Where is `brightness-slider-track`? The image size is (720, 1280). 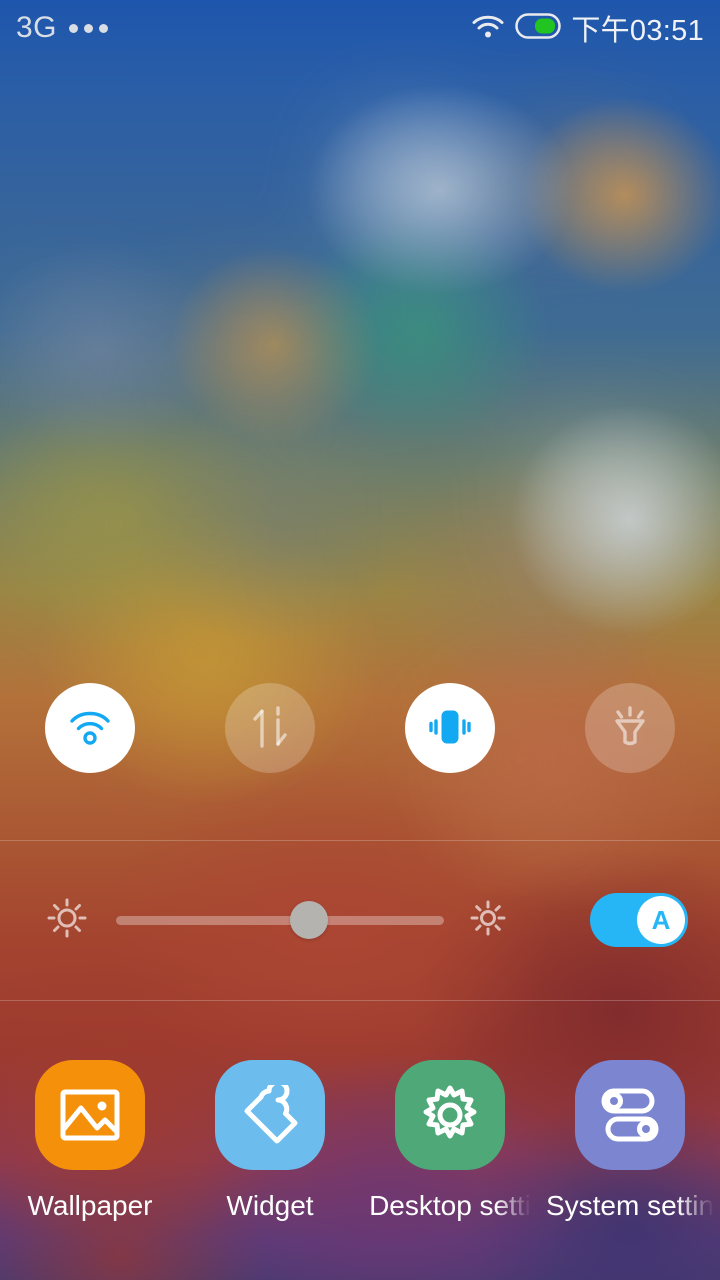
brightness-slider-track is located at coordinates (280, 920).